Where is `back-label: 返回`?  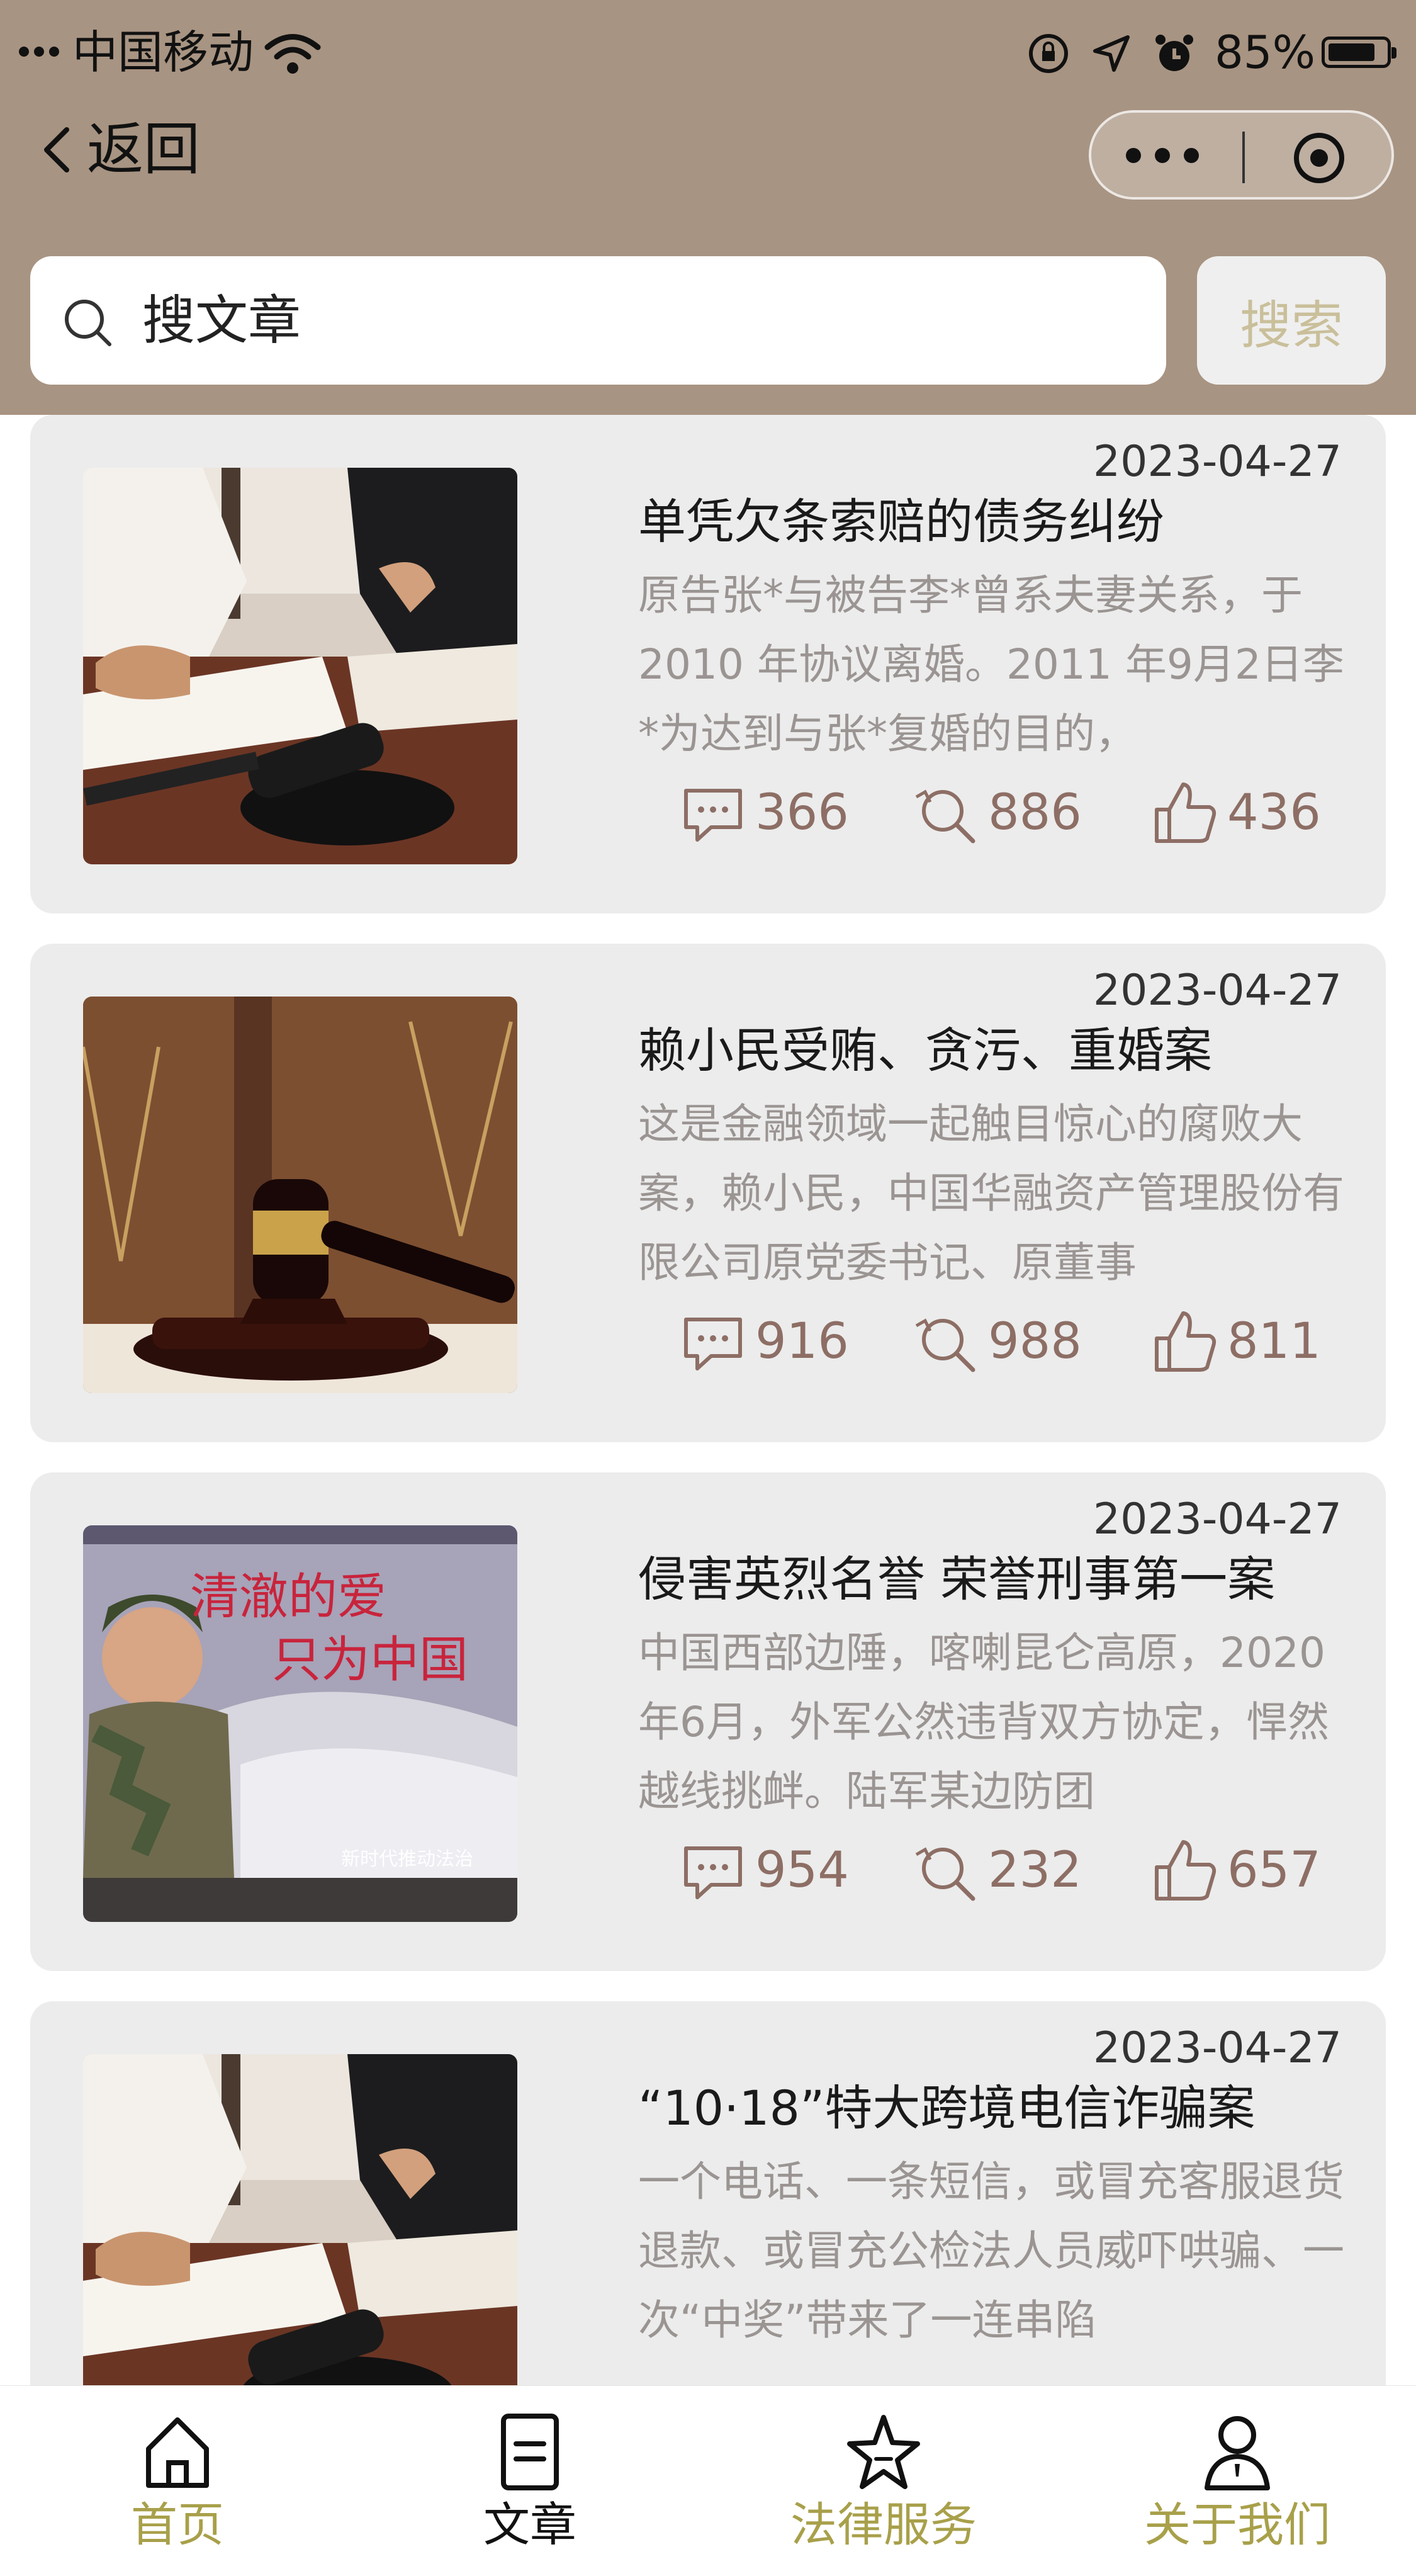
back-label: 返回 is located at coordinates (143, 149).